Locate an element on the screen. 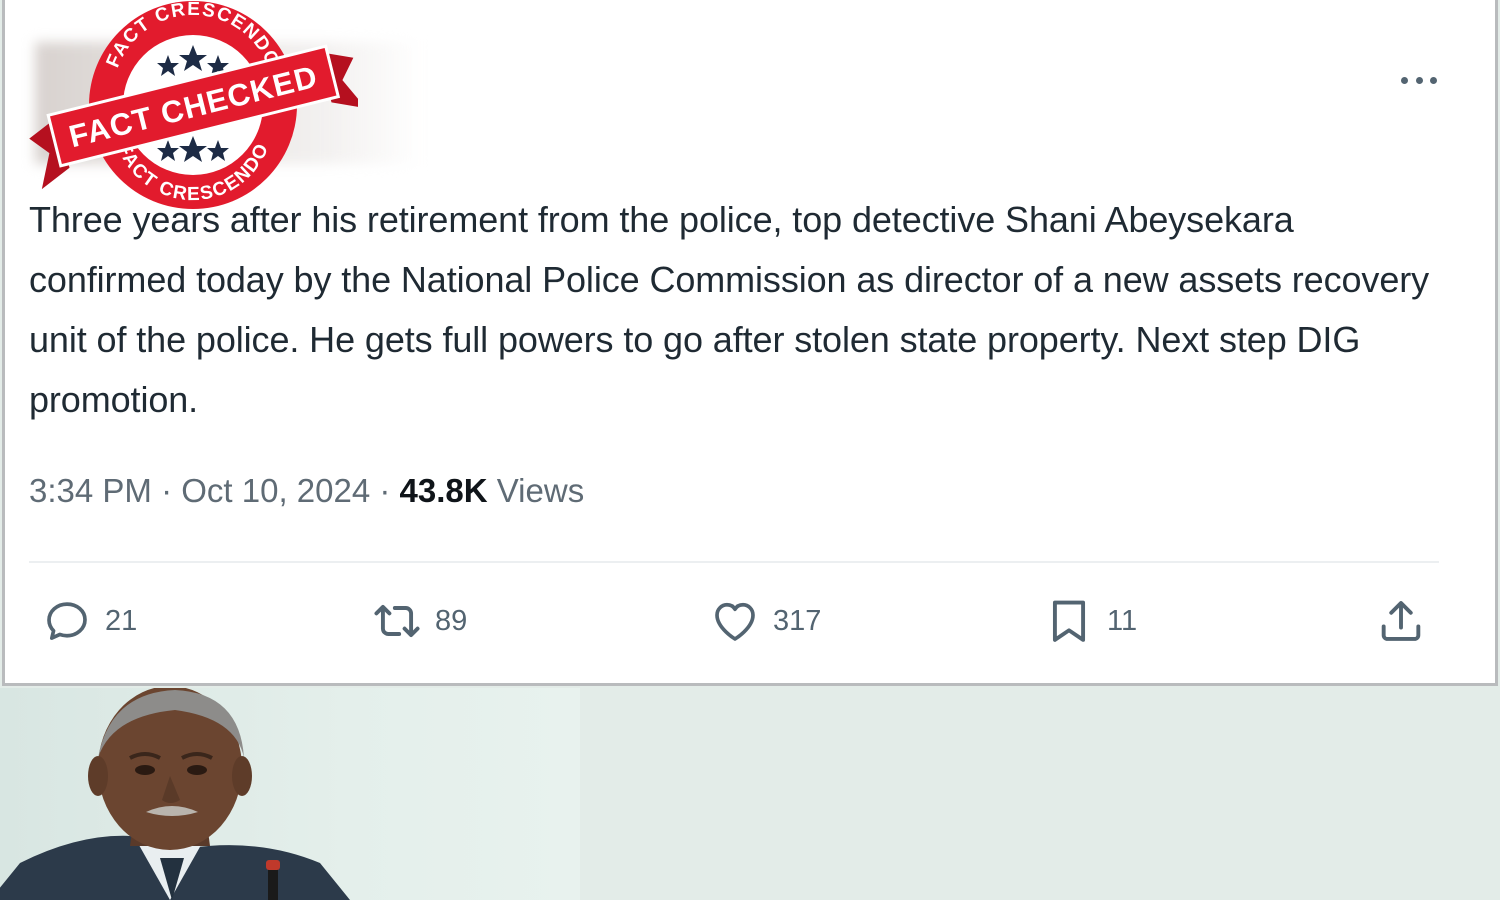 The image size is (1500, 900). views-count: 43.8K is located at coordinates (443, 490).